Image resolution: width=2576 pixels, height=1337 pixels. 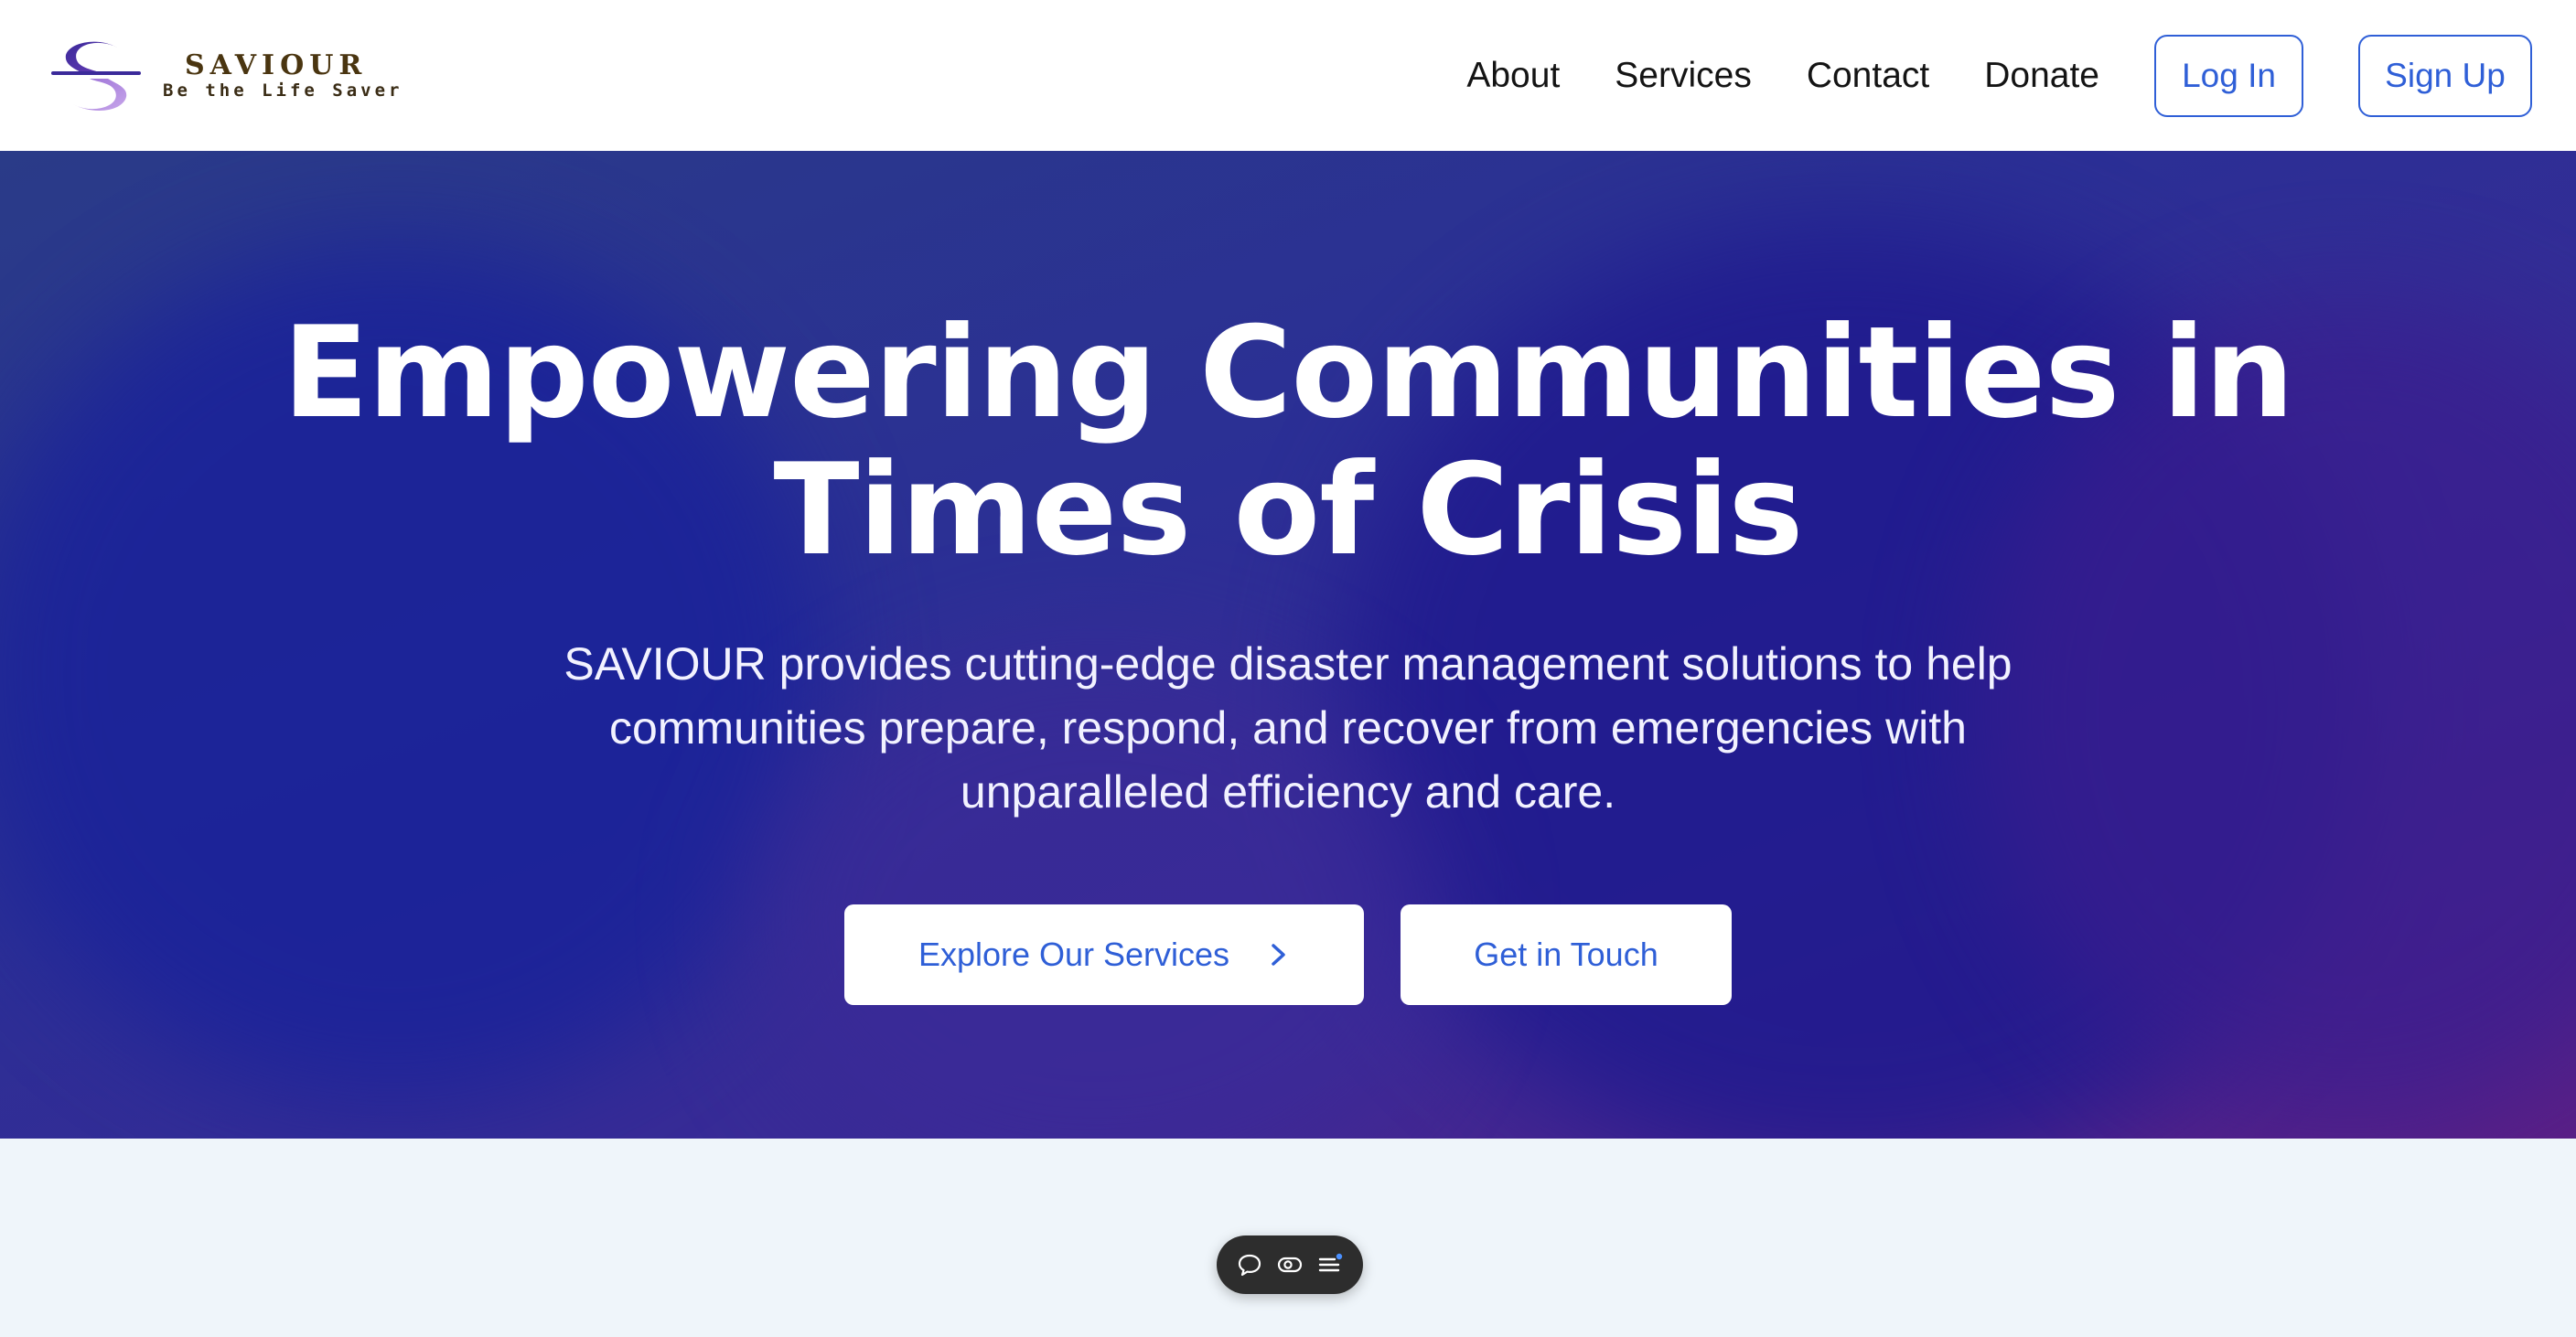 What do you see at coordinates (2042, 76) in the screenshot?
I see `nav-link-donate: Donate` at bounding box center [2042, 76].